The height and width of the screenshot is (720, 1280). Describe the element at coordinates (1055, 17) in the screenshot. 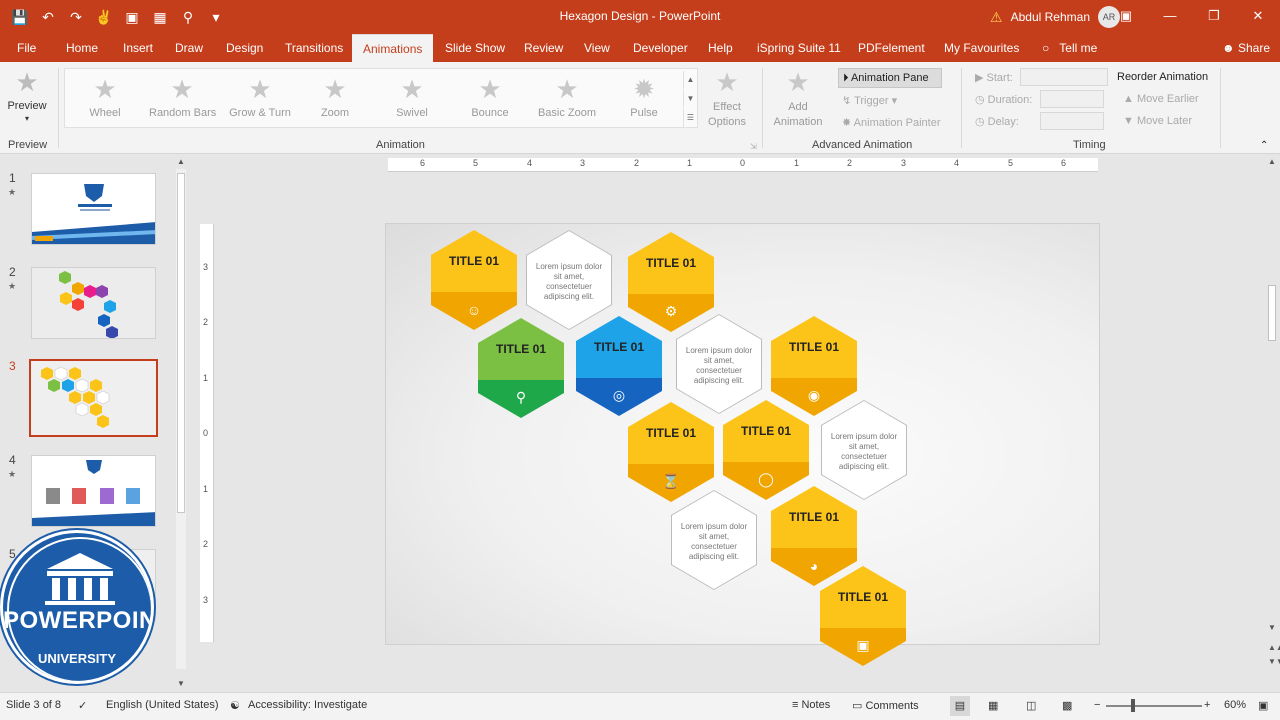

I see `user-account: ⚠ Abdul Rehman AR` at that location.